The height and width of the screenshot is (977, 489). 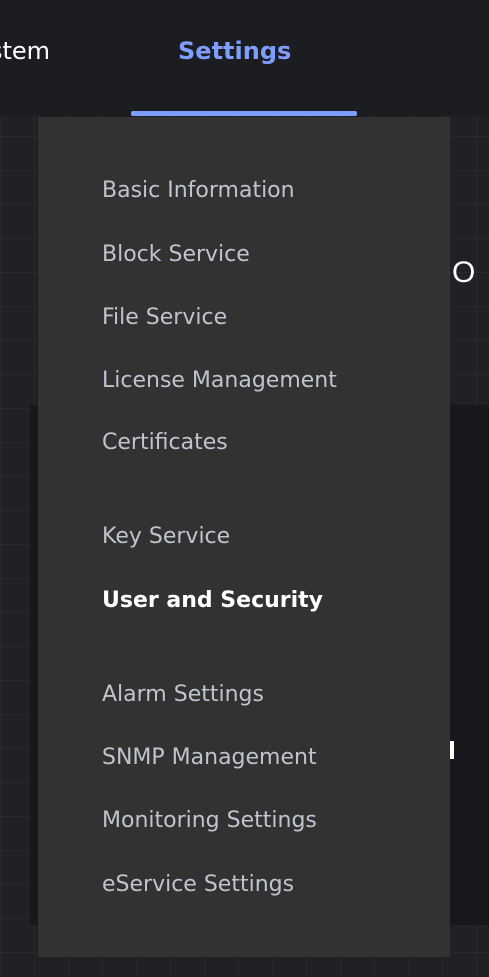 What do you see at coordinates (209, 758) in the screenshot?
I see `menu-item-snmp-management: SNMP Management` at bounding box center [209, 758].